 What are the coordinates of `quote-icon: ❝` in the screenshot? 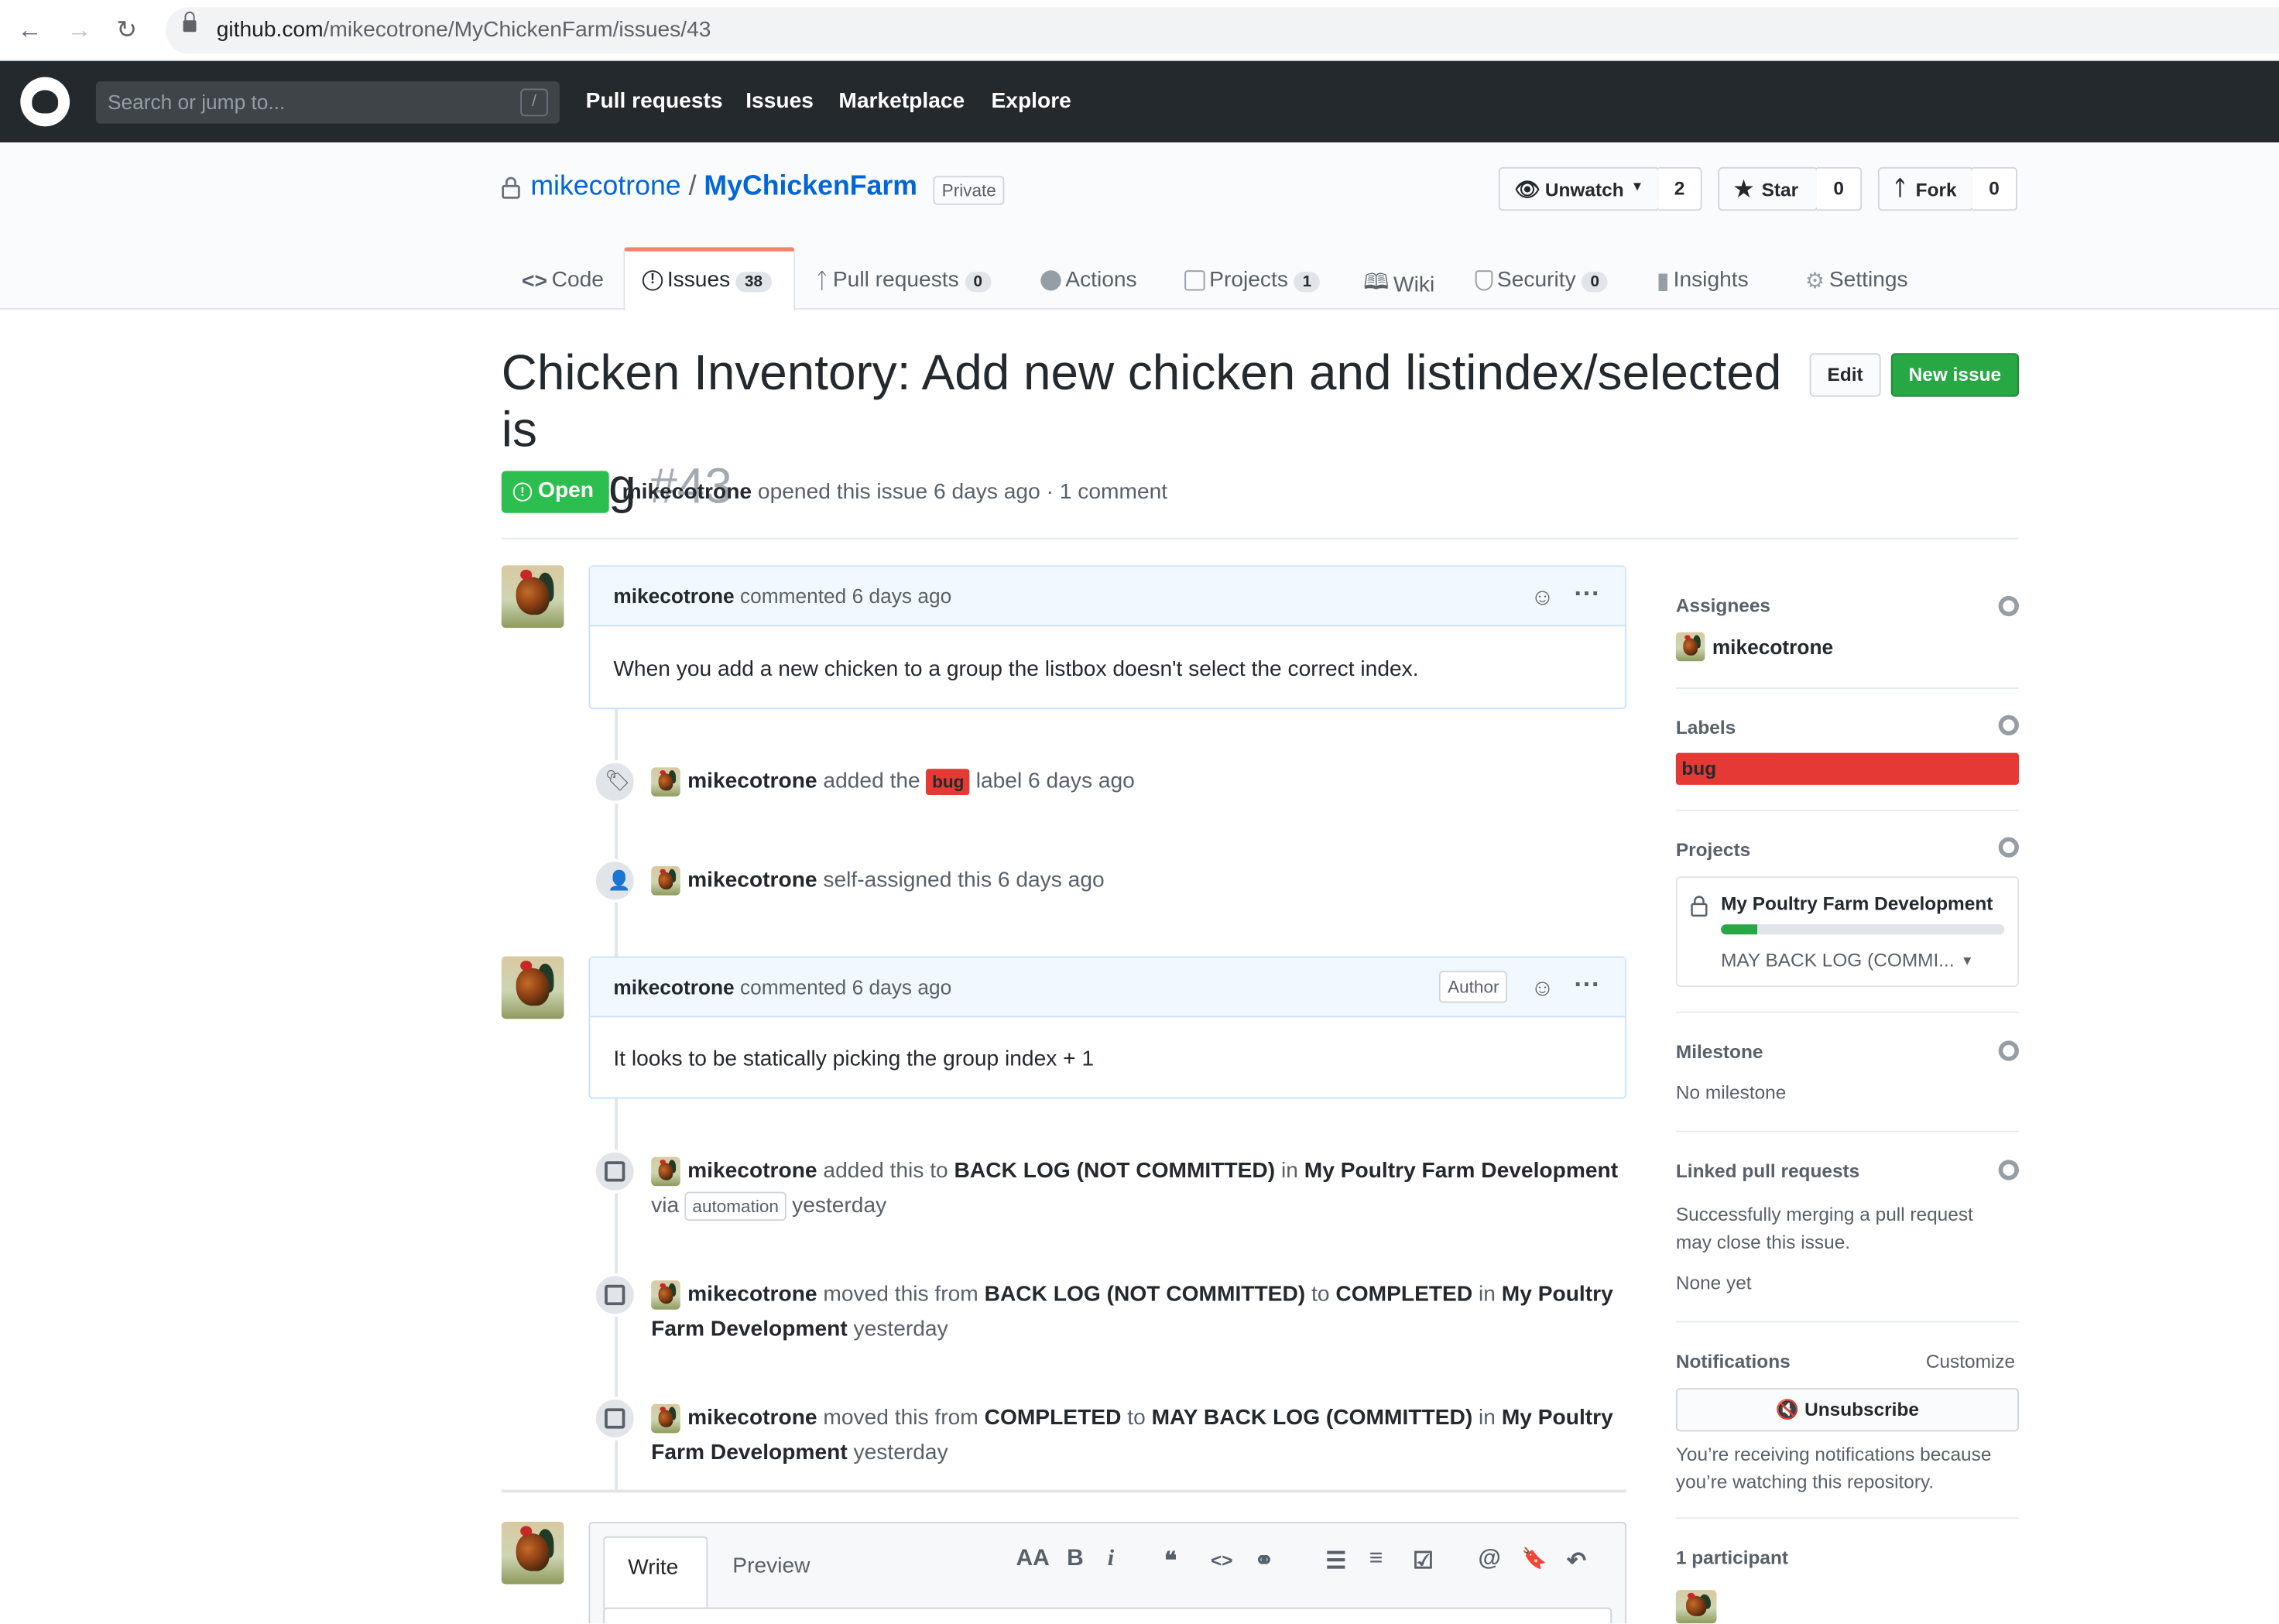 It's located at (1170, 1562).